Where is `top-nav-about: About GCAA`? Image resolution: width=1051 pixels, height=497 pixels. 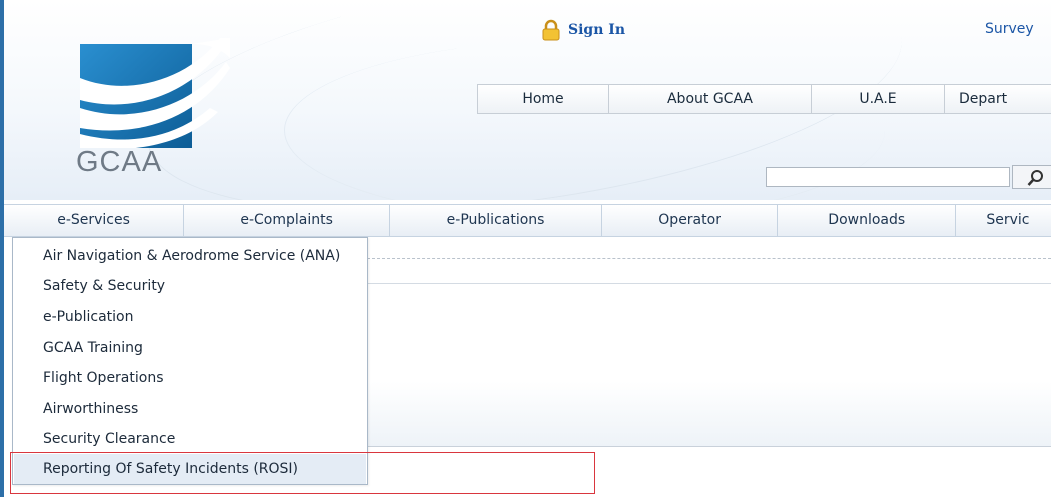 top-nav-about: About GCAA is located at coordinates (710, 99).